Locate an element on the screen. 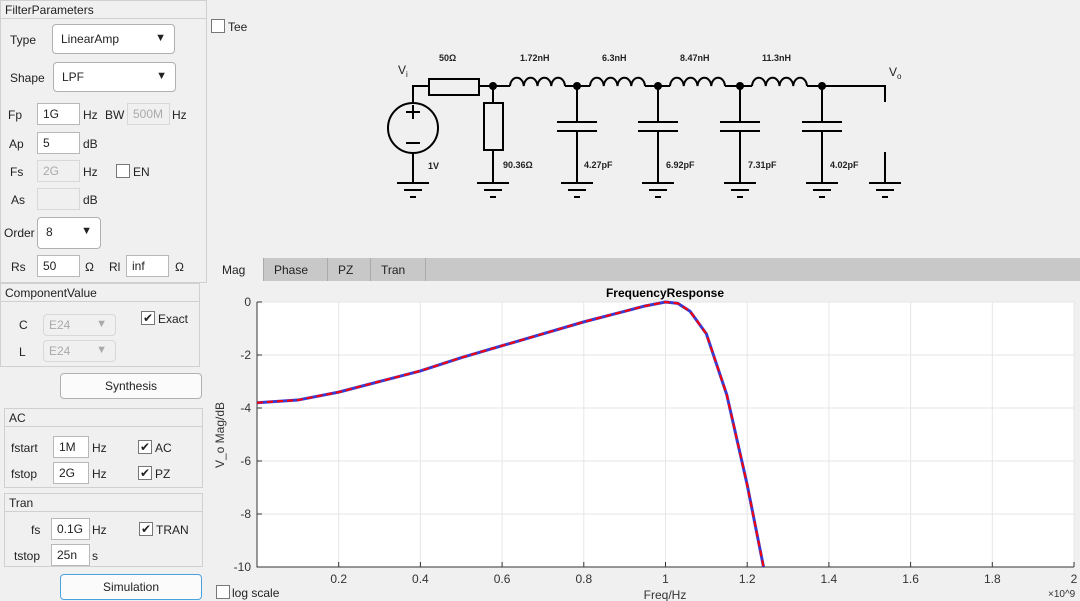 This screenshot has width=1080, height=601. x-tick-label: 1 is located at coordinates (665, 579).